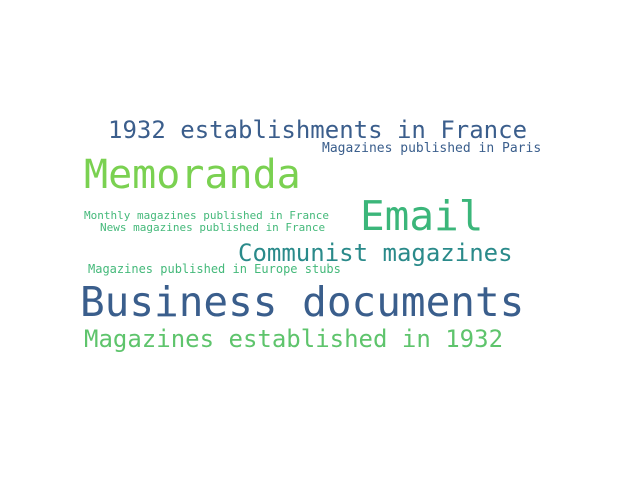 The height and width of the screenshot is (480, 640). Describe the element at coordinates (192, 175) in the screenshot. I see `word-memoranda: Memoranda` at that location.